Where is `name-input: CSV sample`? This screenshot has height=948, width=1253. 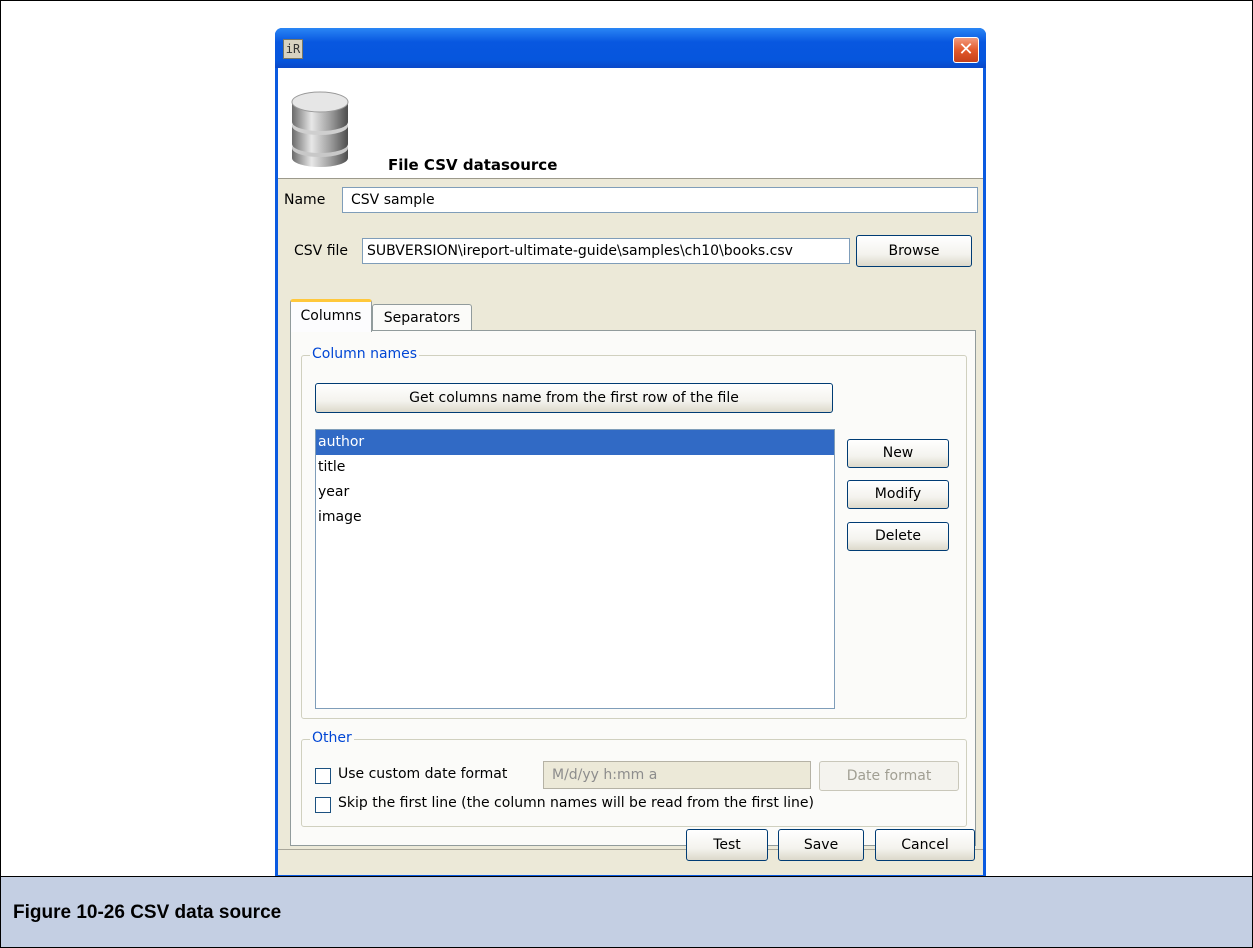 name-input: CSV sample is located at coordinates (660, 200).